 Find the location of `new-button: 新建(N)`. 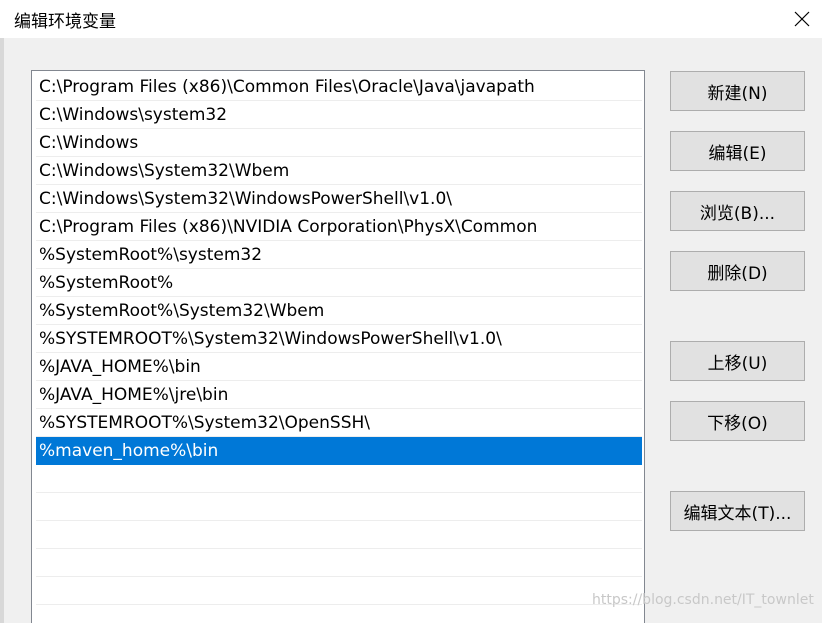

new-button: 新建(N) is located at coordinates (737, 91).